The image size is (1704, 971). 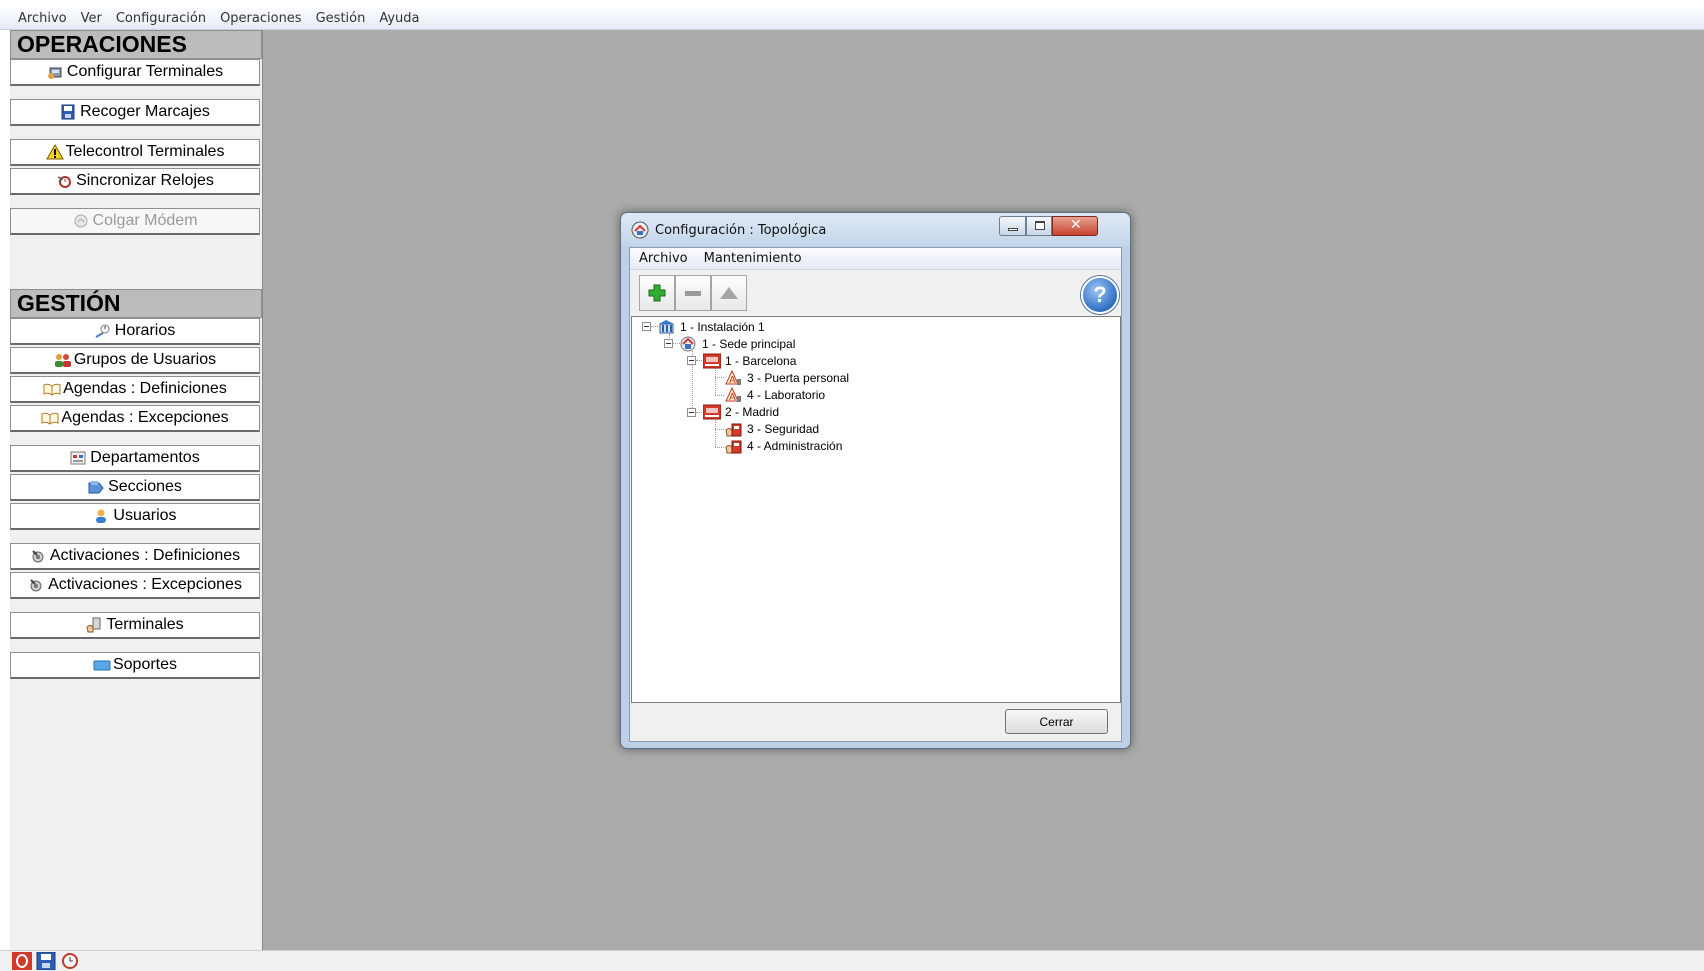 I want to click on menu-gestion: Gestión, so click(x=341, y=18).